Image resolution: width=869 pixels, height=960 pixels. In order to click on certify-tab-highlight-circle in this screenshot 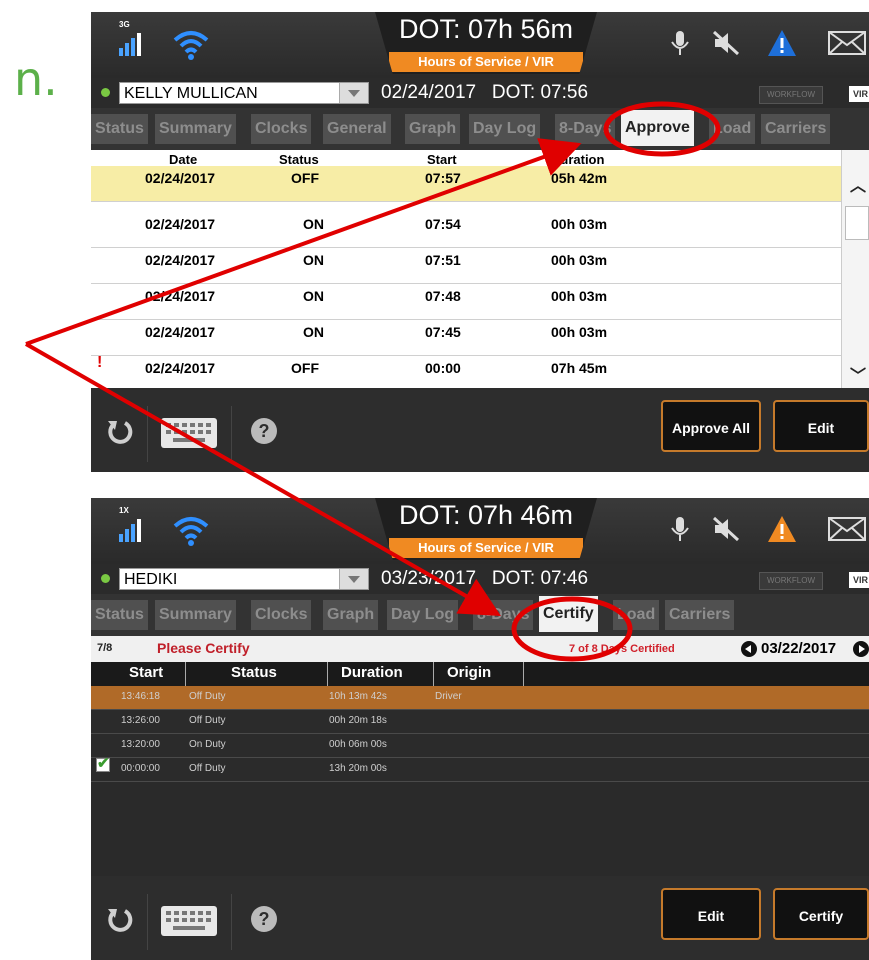, I will do `click(572, 629)`.